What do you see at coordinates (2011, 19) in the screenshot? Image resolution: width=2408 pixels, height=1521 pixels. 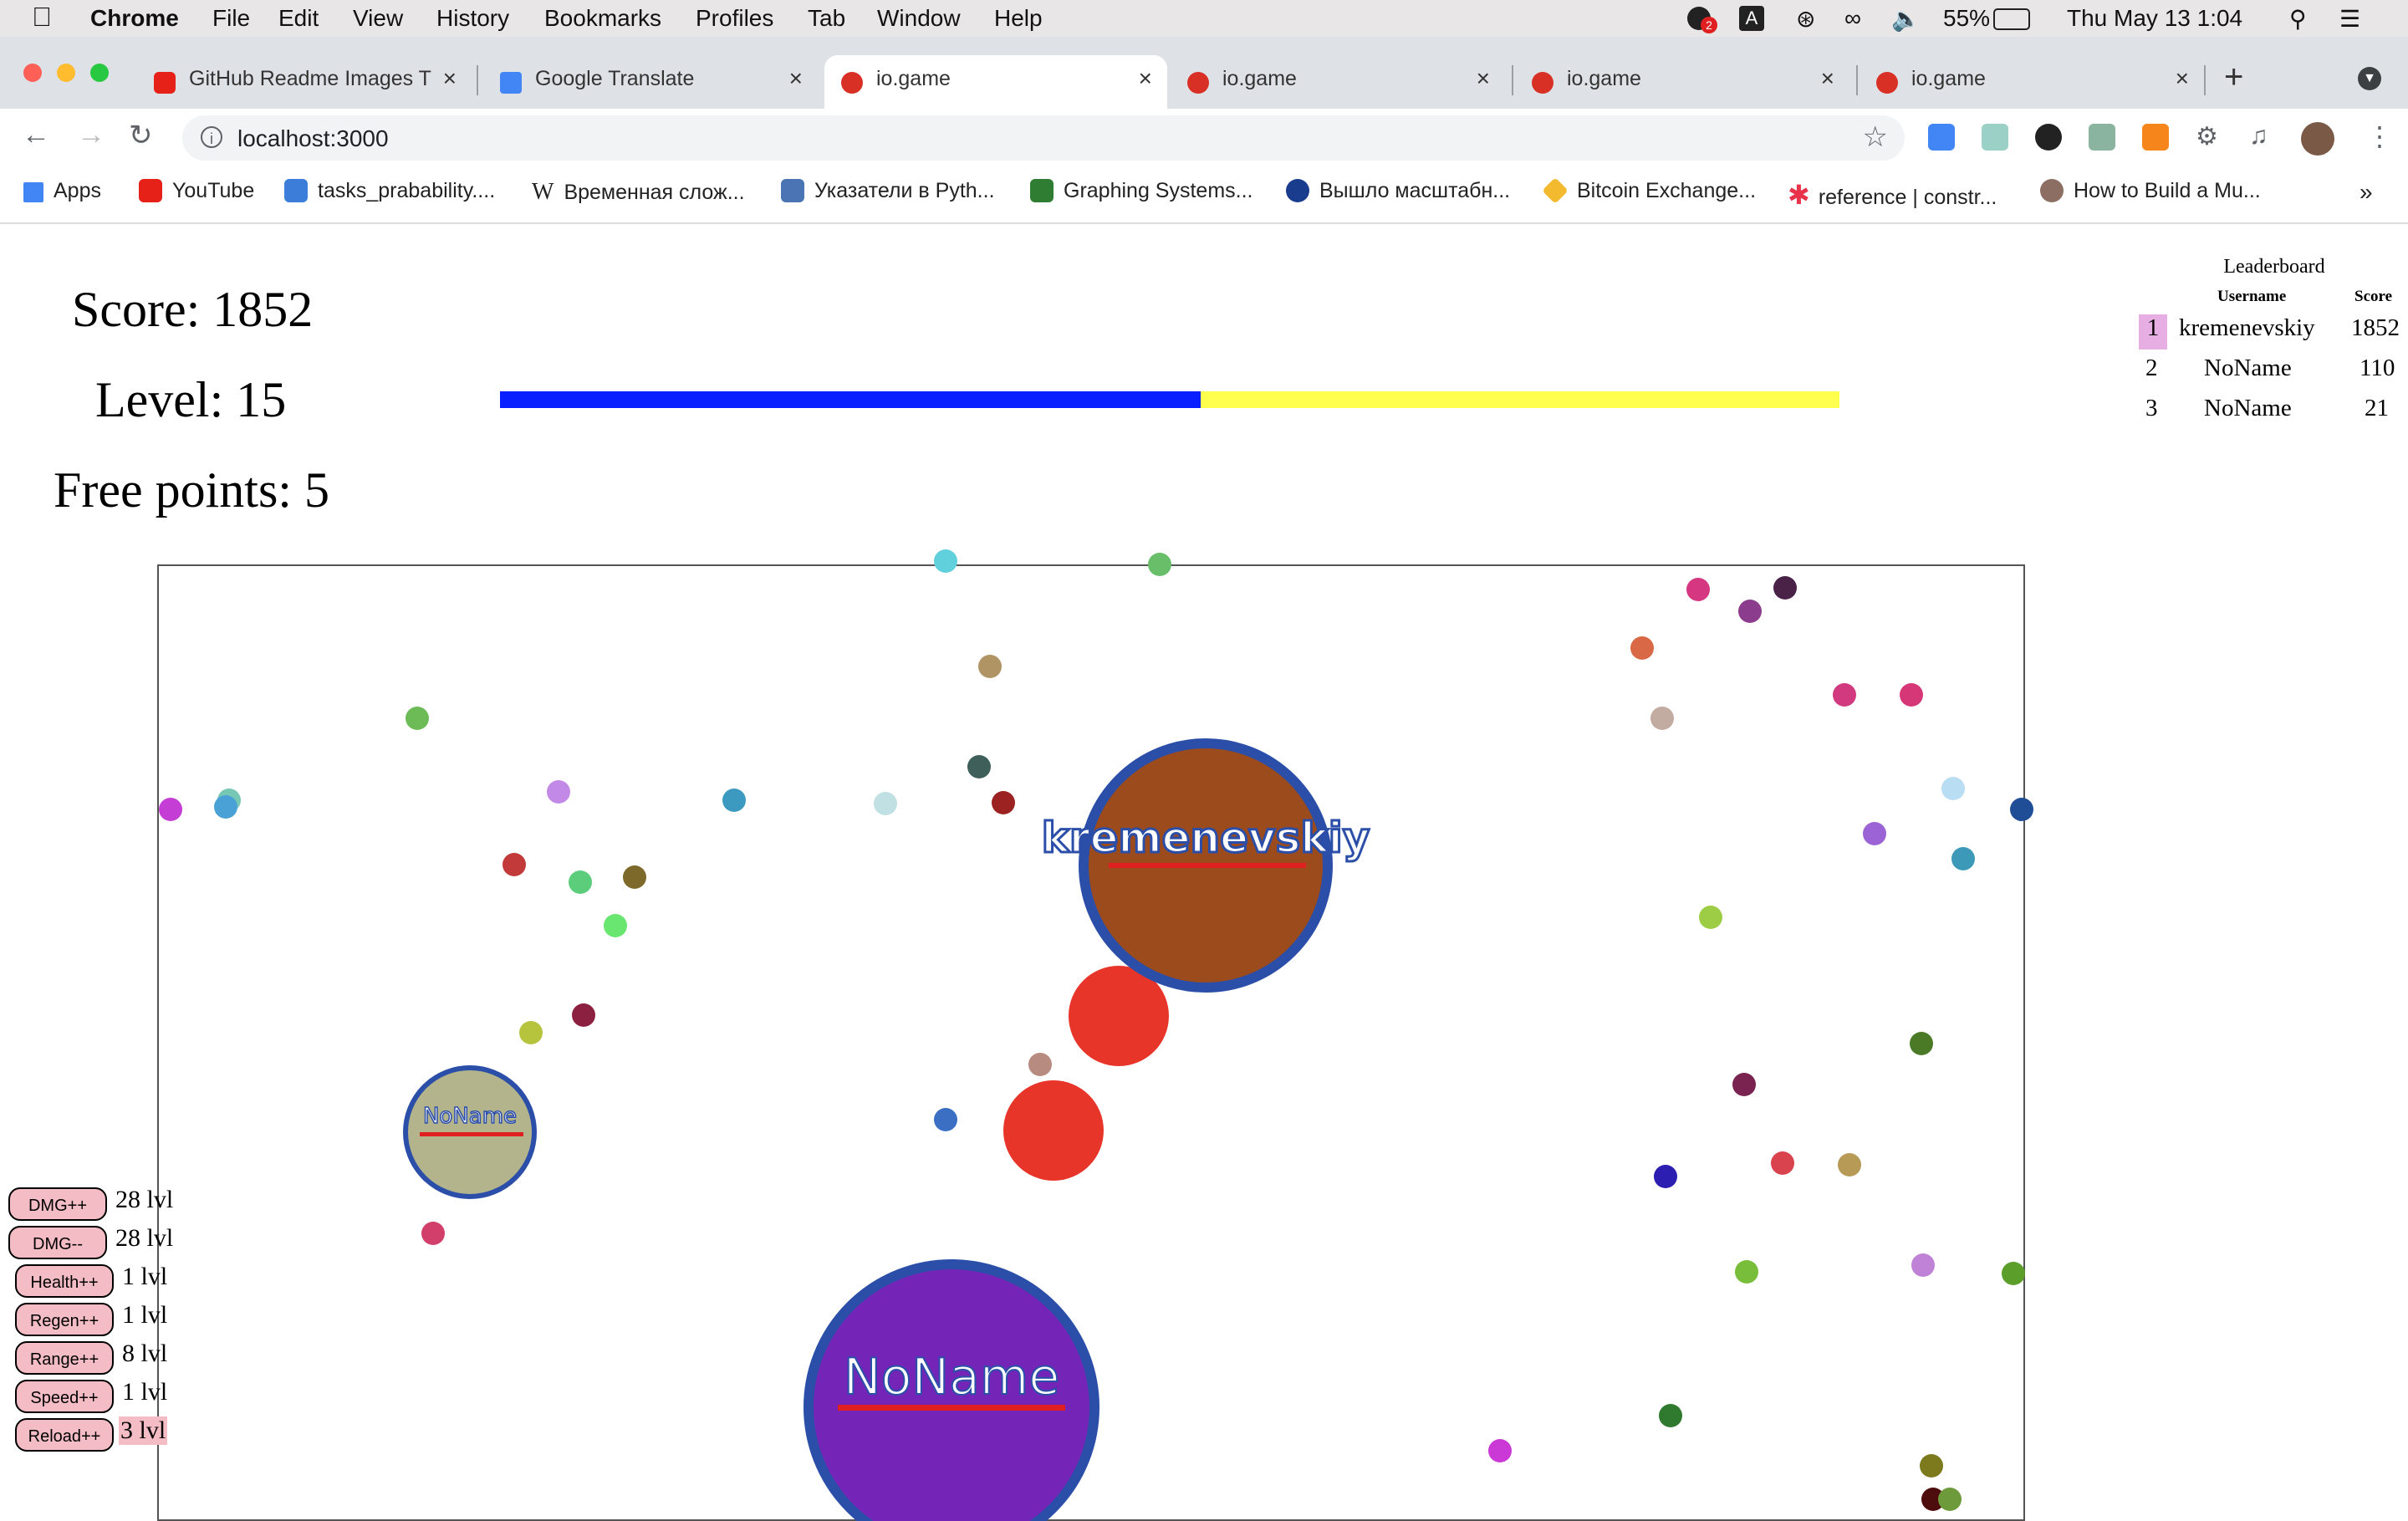 I see `battery-icon` at bounding box center [2011, 19].